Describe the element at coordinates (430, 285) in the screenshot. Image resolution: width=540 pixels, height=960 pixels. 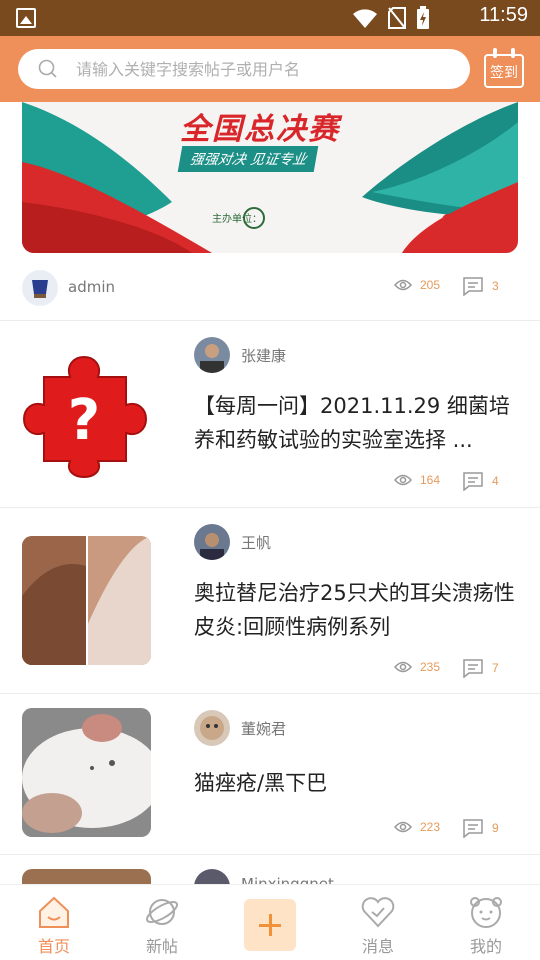
I see `view-count-value: 205` at that location.